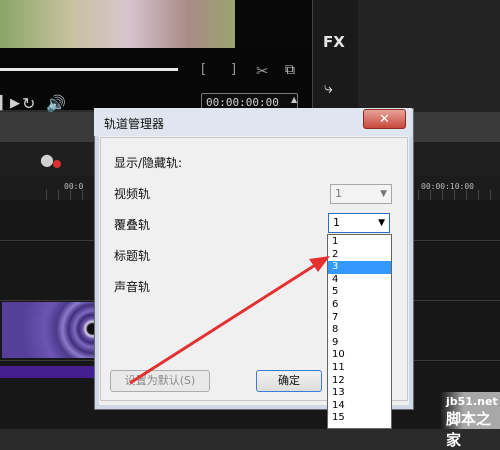 This screenshot has width=500, height=450. What do you see at coordinates (334, 42) in the screenshot?
I see `fx-button: FX` at bounding box center [334, 42].